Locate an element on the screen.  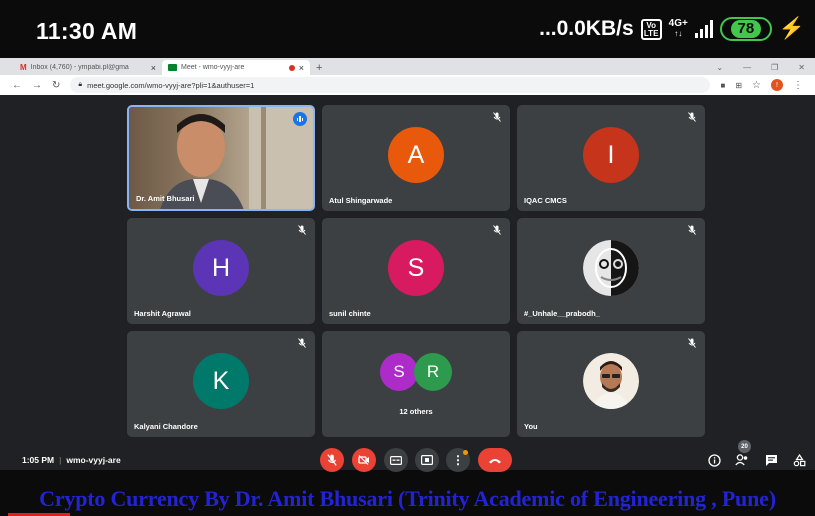
people-button: 20 is located at coordinates (742, 454).